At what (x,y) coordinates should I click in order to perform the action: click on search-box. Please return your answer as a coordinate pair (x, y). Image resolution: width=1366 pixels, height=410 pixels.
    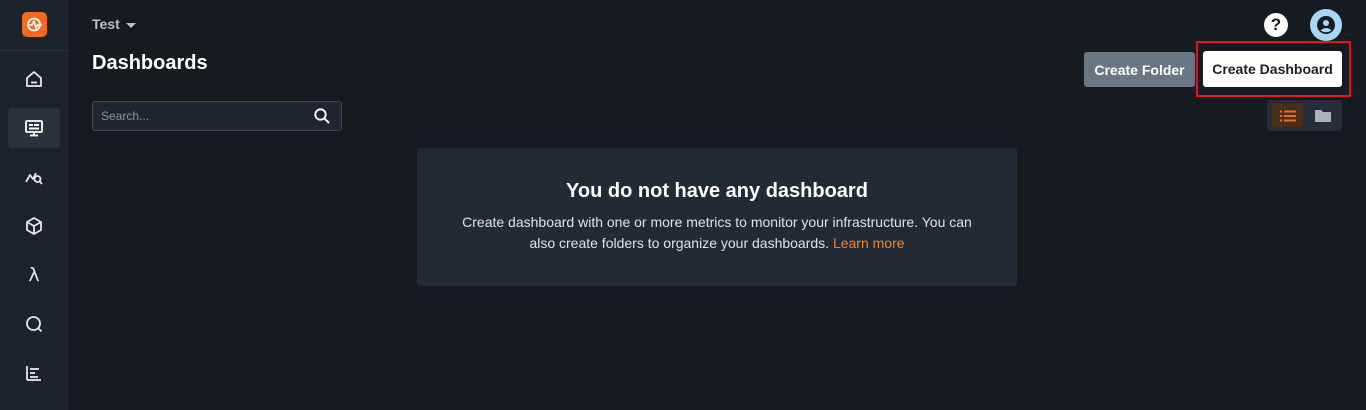
    Looking at the image, I should click on (217, 116).